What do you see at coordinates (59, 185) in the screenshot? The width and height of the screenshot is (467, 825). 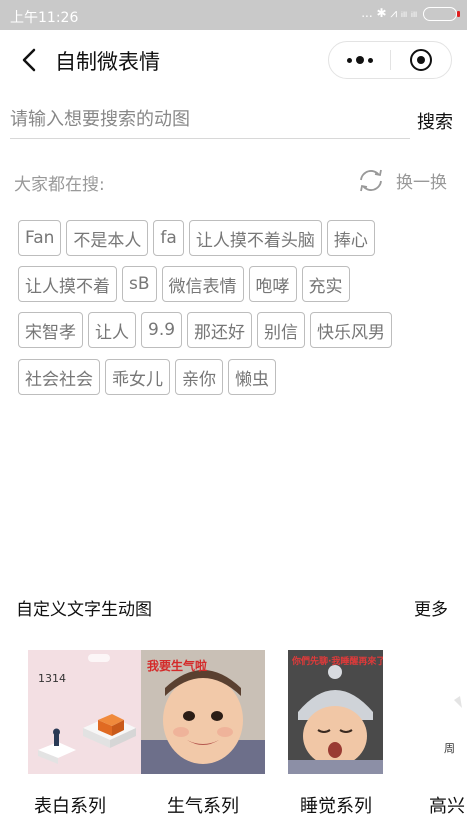 I see `hot-search-title: 大家都在搜:` at bounding box center [59, 185].